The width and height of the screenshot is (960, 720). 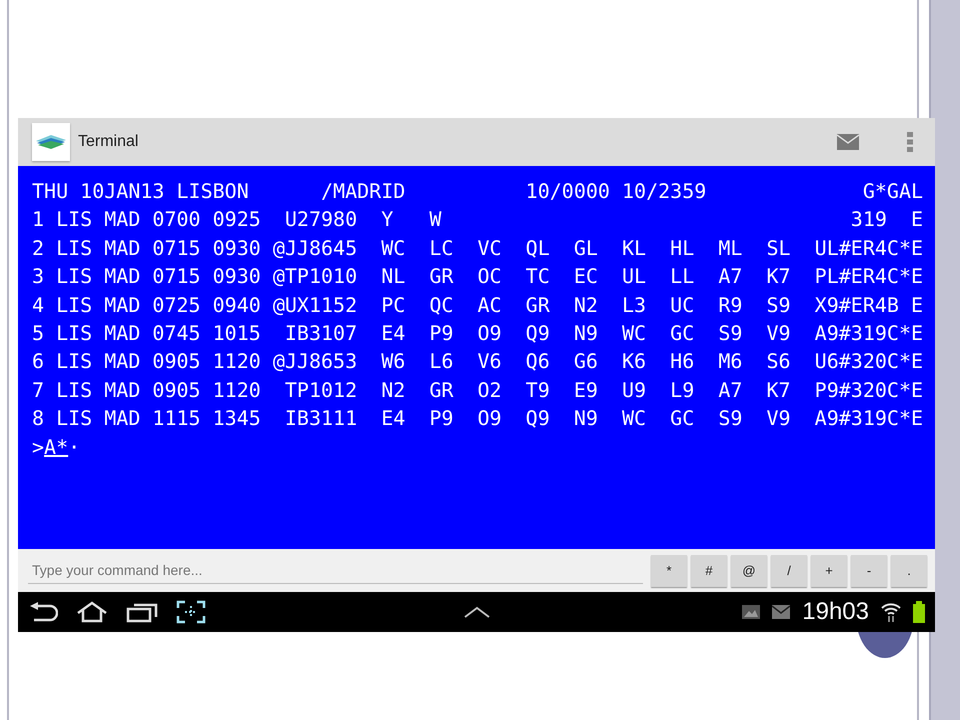 What do you see at coordinates (781, 612) in the screenshot?
I see `mail-notification-icon` at bounding box center [781, 612].